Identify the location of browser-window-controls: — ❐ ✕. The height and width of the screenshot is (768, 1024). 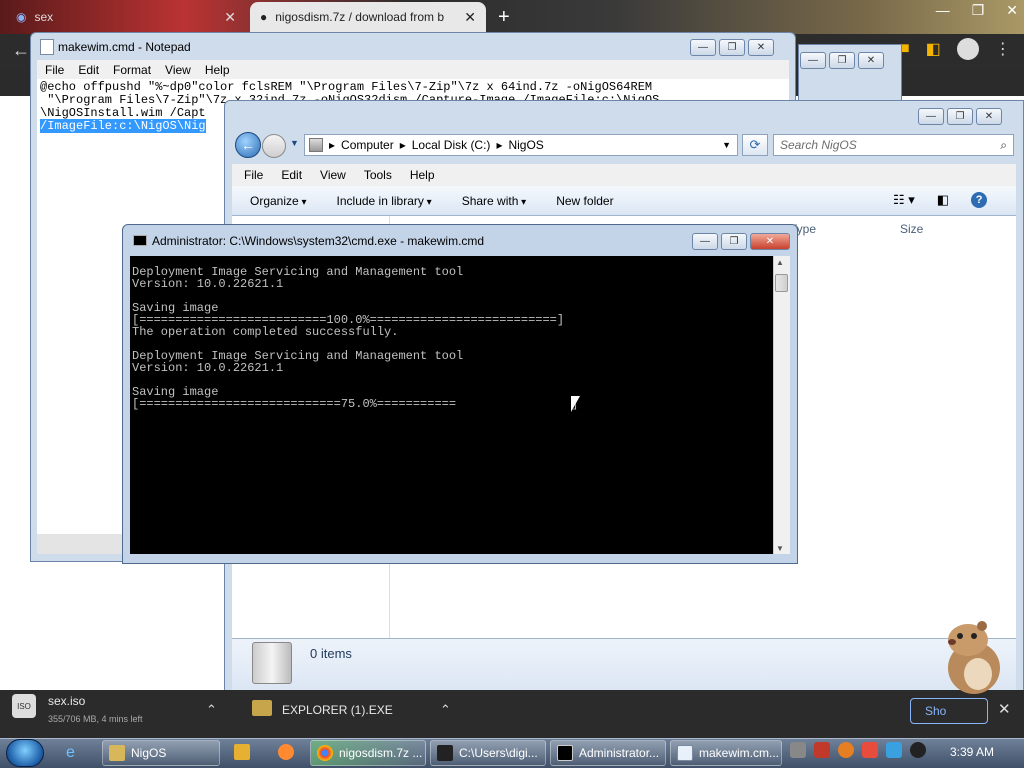
(977, 10).